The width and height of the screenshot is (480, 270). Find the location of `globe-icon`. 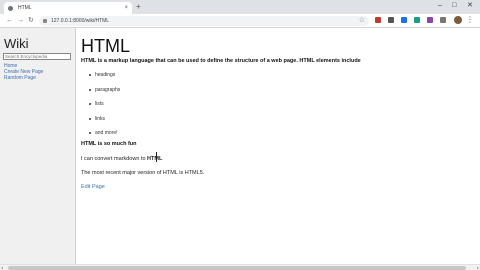

globe-icon is located at coordinates (10, 8).